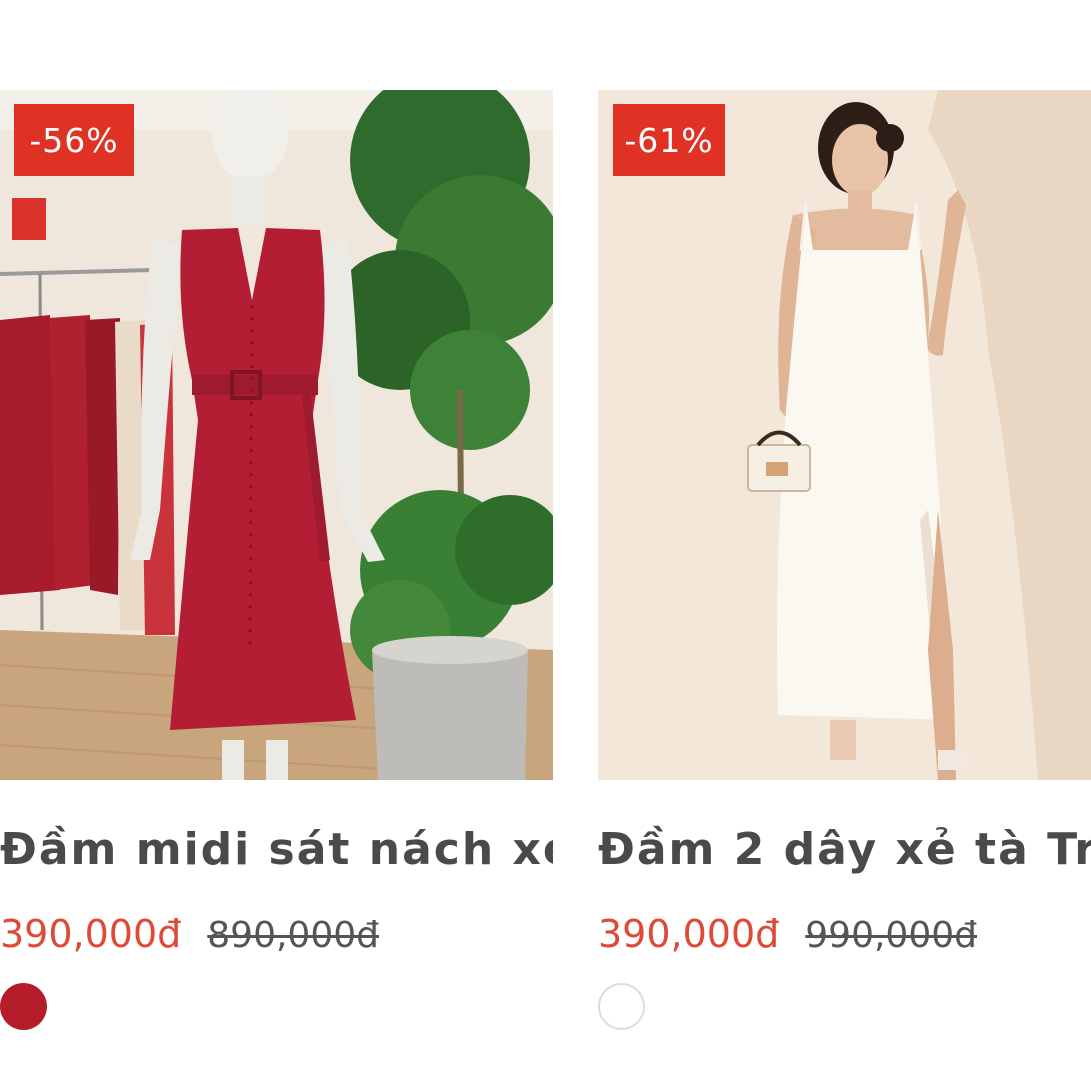  I want to click on original-price: 890,000đ, so click(293, 935).